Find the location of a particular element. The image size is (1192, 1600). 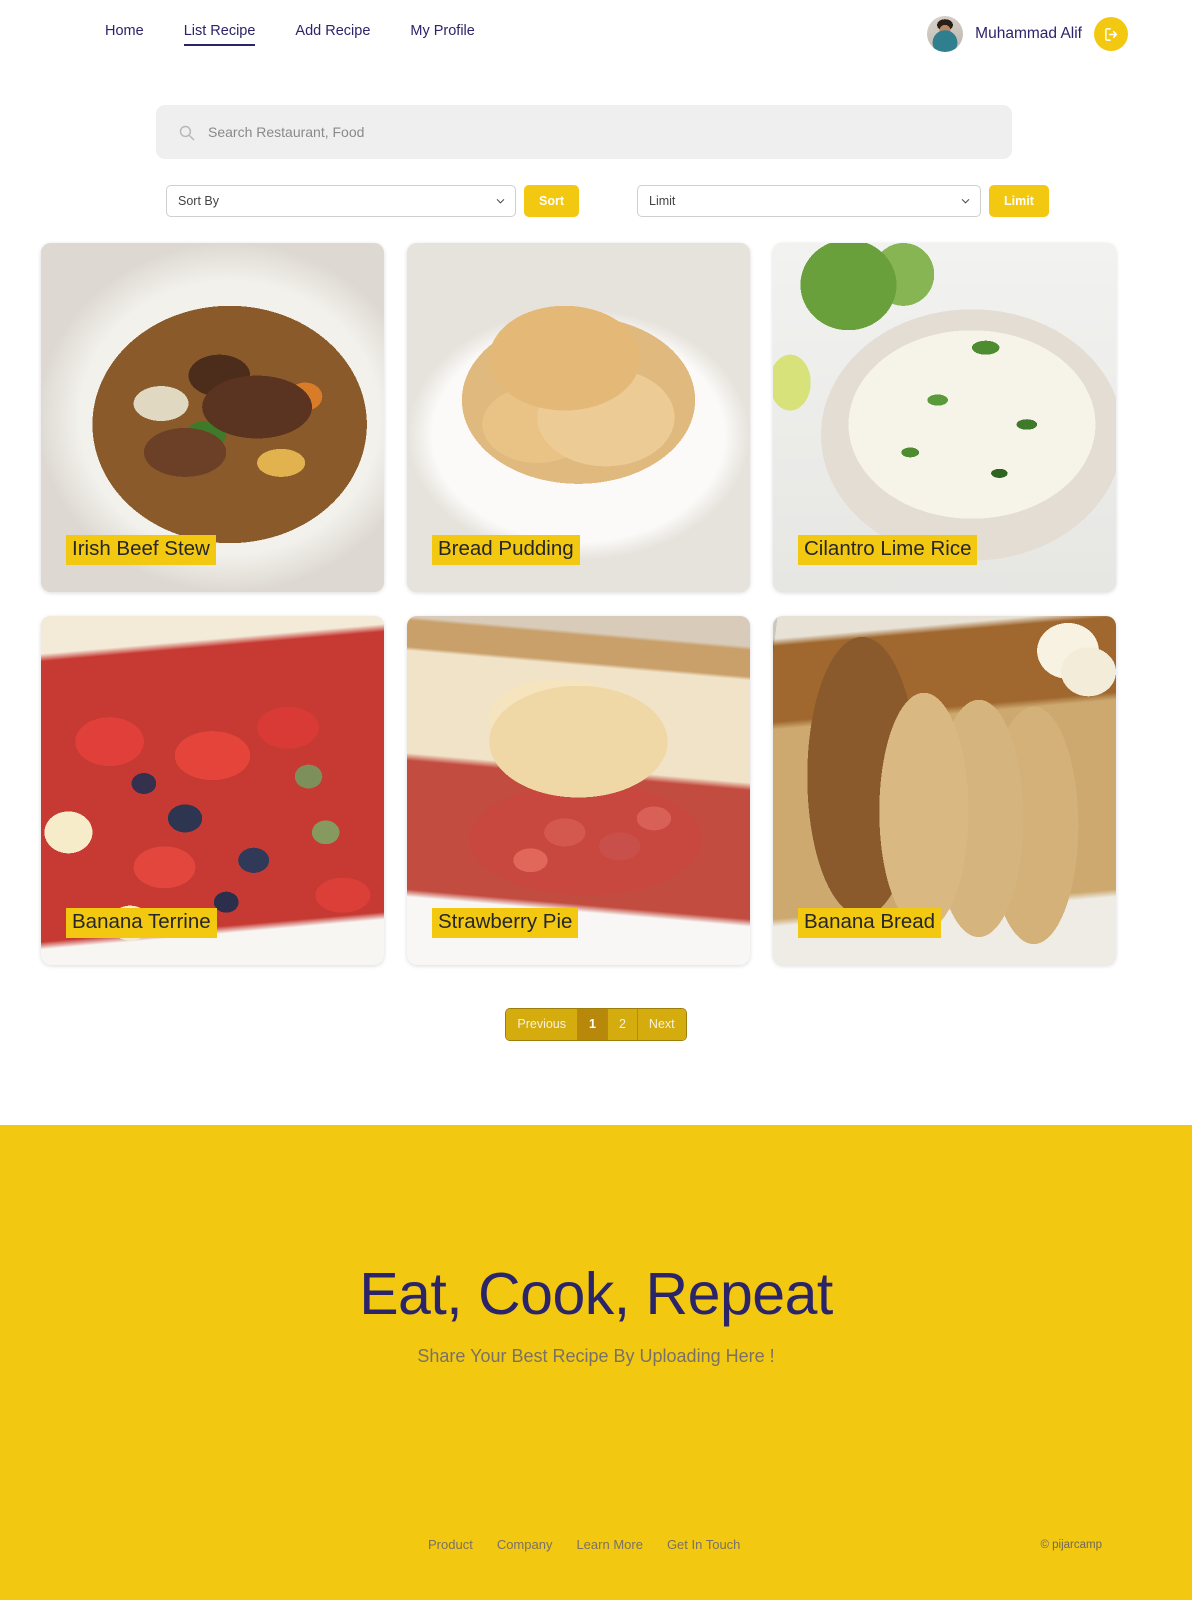

recipe-title: Bread Pudding is located at coordinates (506, 550).